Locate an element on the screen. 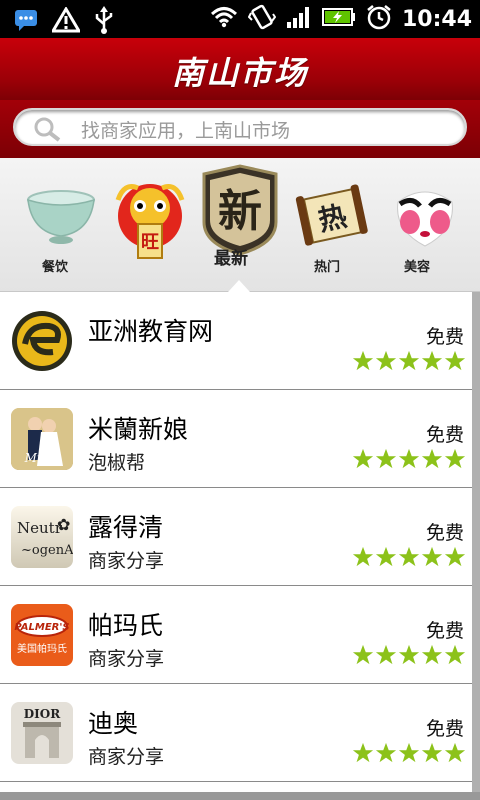  list-item: 亚洲教育网 免费 is located at coordinates (236, 341).